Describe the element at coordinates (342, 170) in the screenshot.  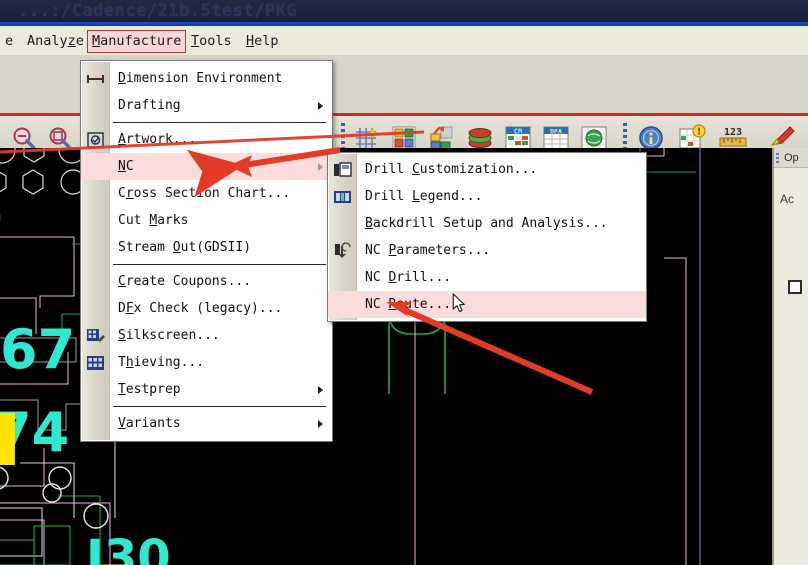
I see `drill-customization-icon` at that location.